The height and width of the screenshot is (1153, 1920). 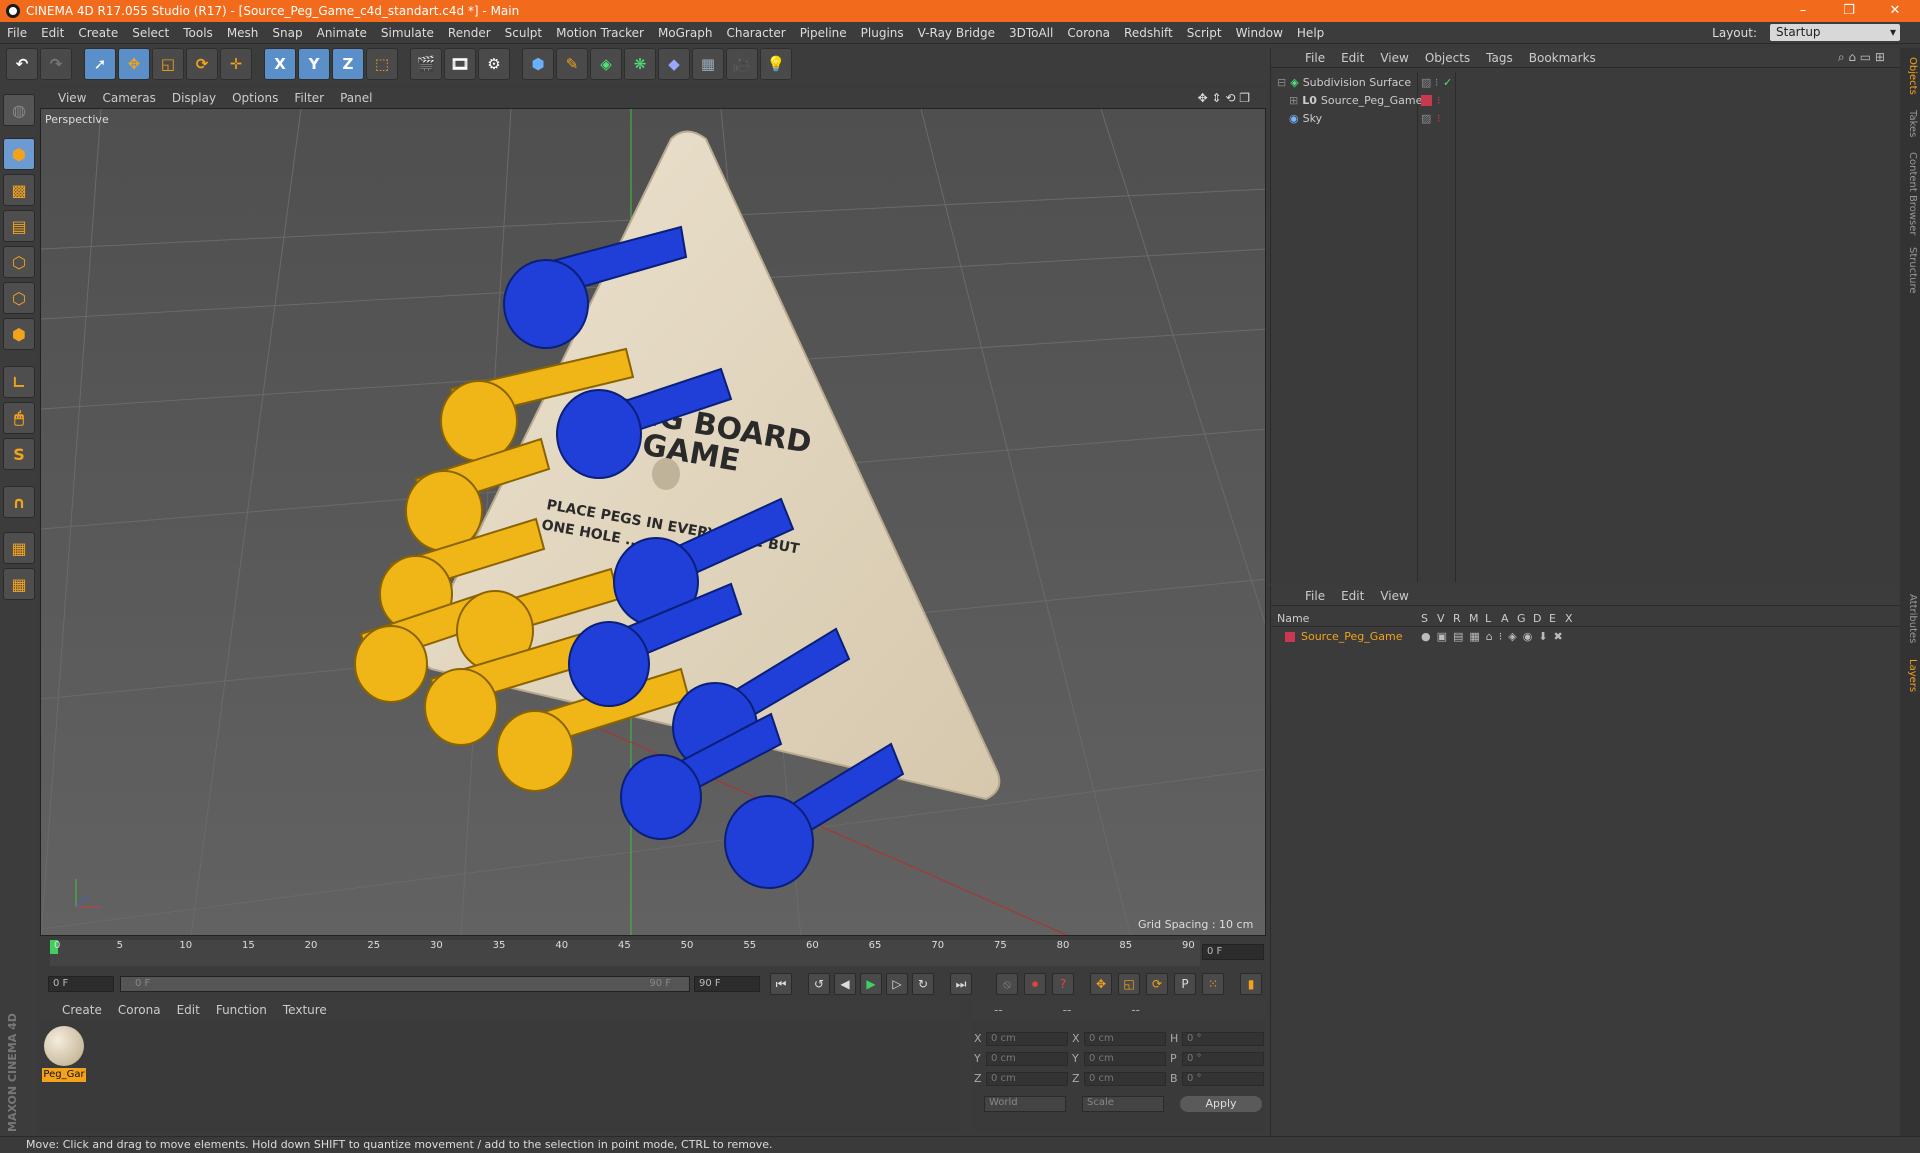 What do you see at coordinates (128, 98) in the screenshot?
I see `viewport-menu-cameras: Cameras` at bounding box center [128, 98].